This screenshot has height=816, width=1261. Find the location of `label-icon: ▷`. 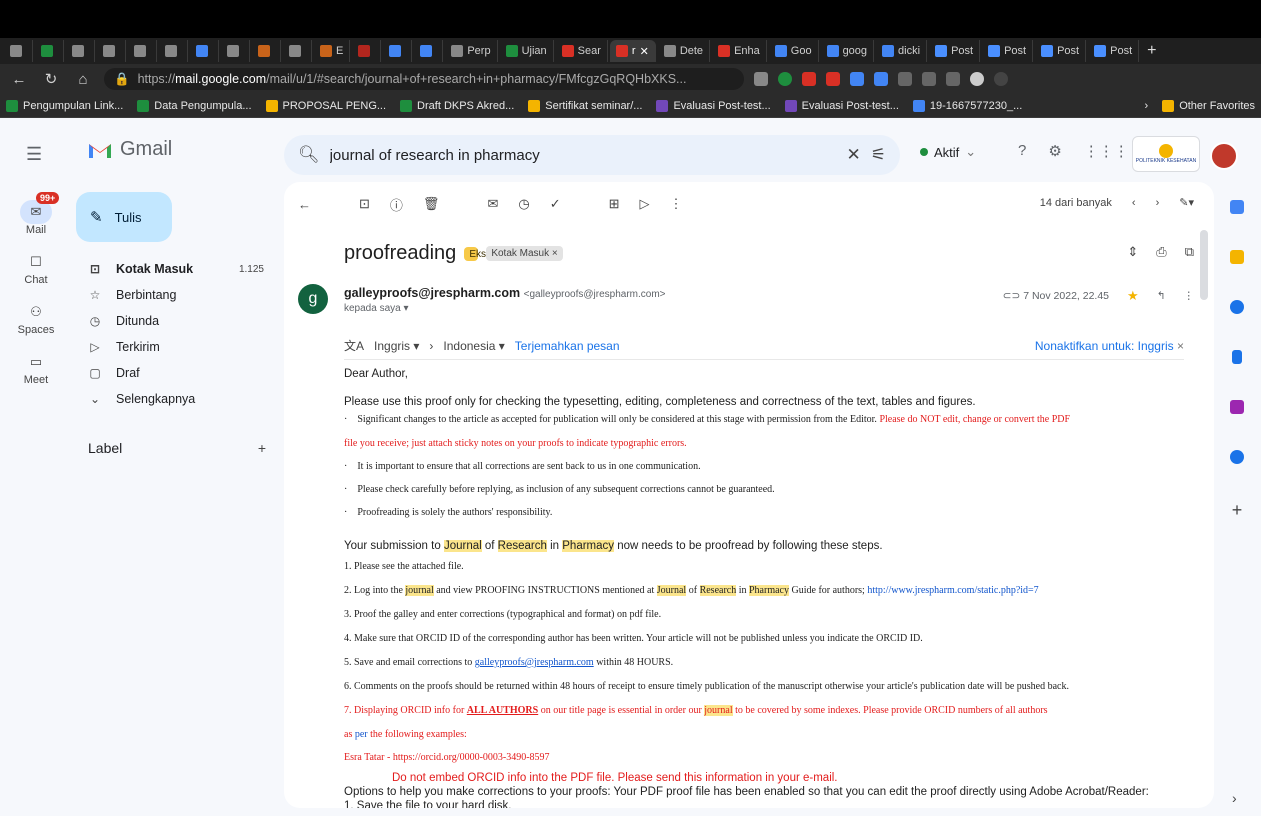

label-icon: ▷ is located at coordinates (645, 204).